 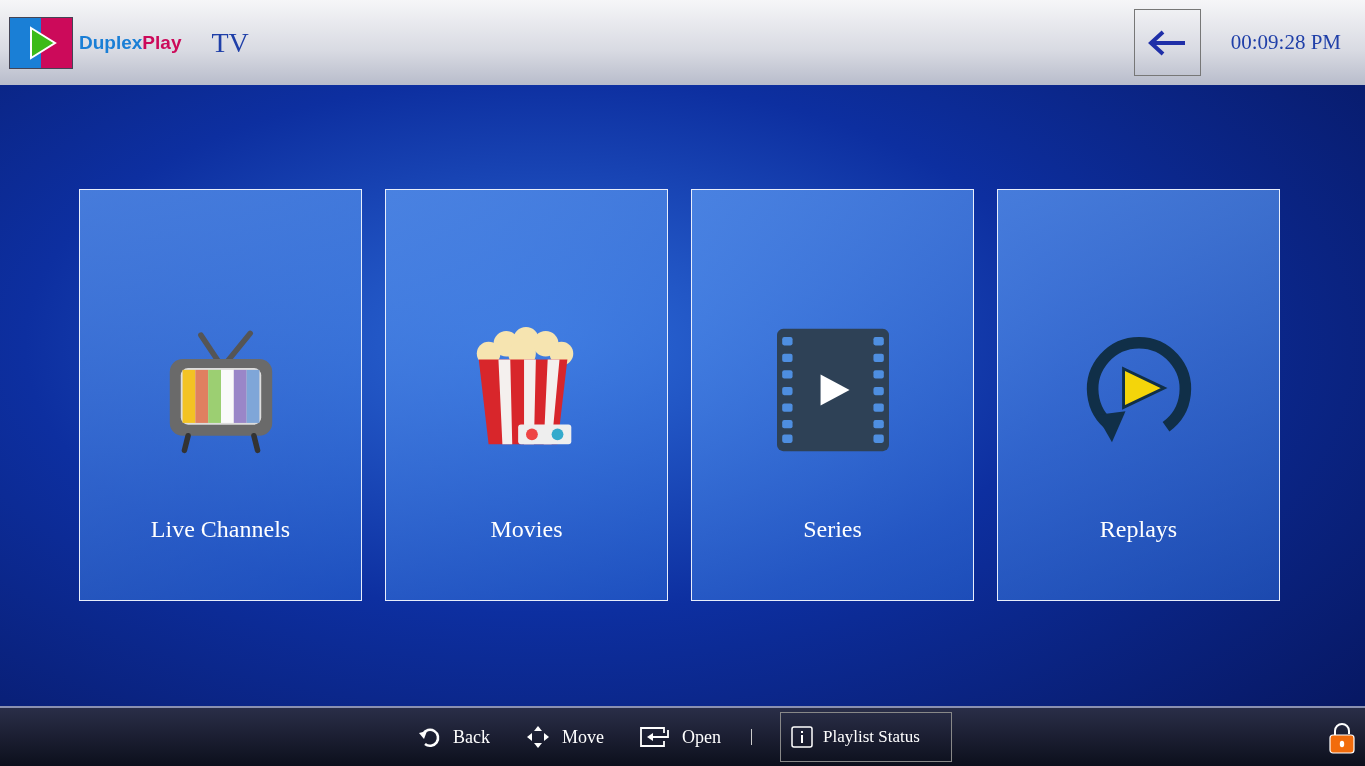 I want to click on padlock-icon, so click(x=1342, y=738).